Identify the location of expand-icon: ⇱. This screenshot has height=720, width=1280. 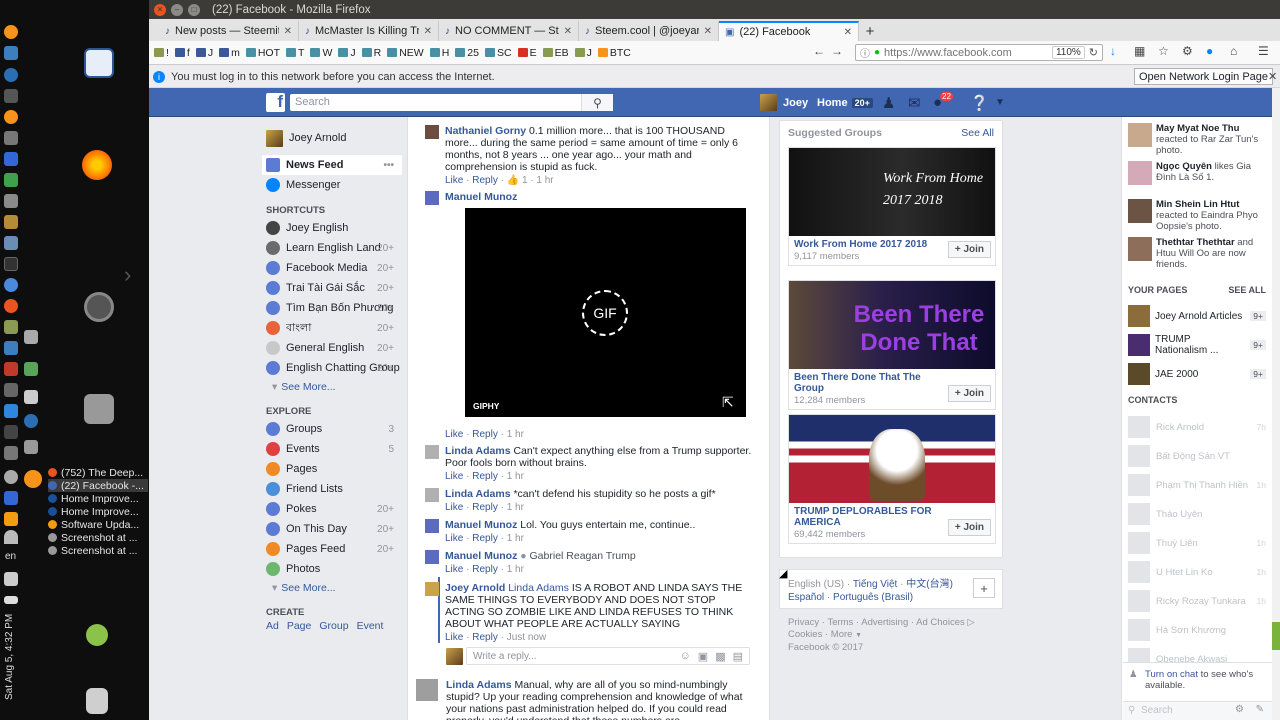
(728, 402).